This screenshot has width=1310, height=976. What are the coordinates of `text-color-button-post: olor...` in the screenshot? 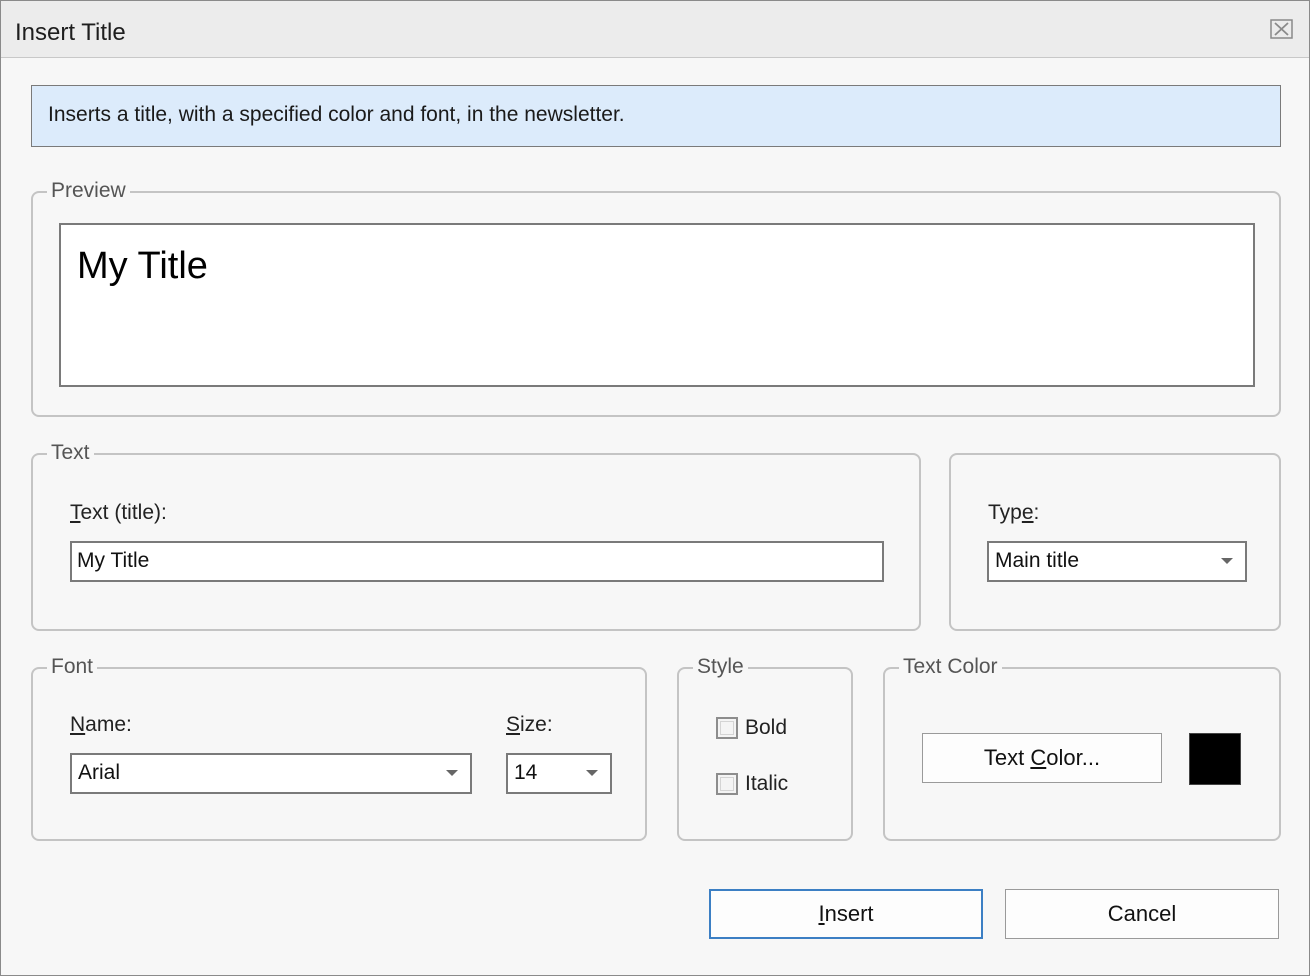 It's located at (1073, 757).